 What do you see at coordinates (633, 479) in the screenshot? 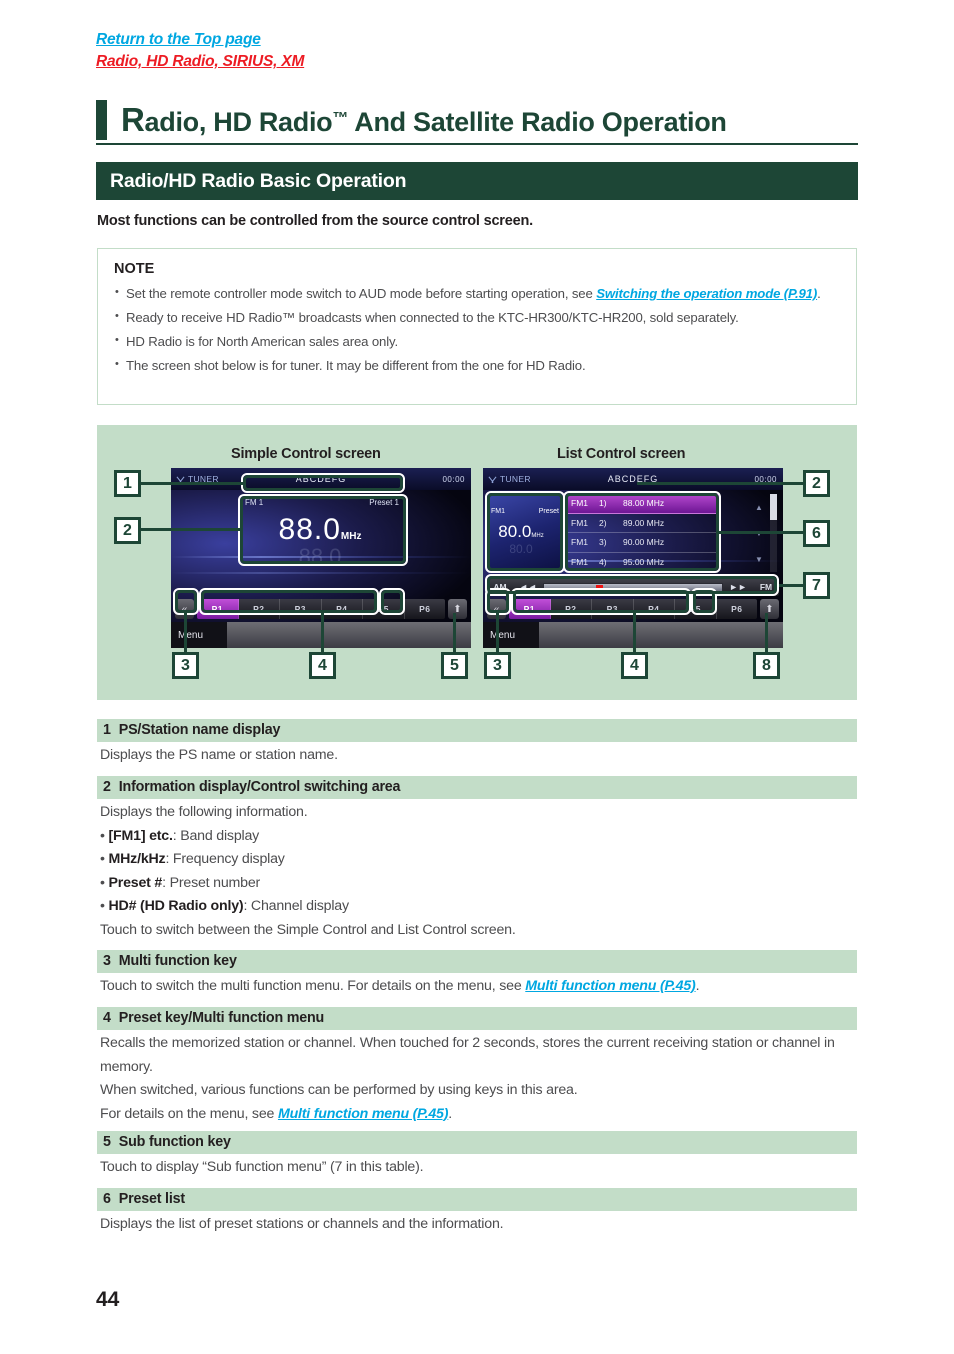
I see `screen-title-bar: TUNER ABCDEFG 00:00` at bounding box center [633, 479].